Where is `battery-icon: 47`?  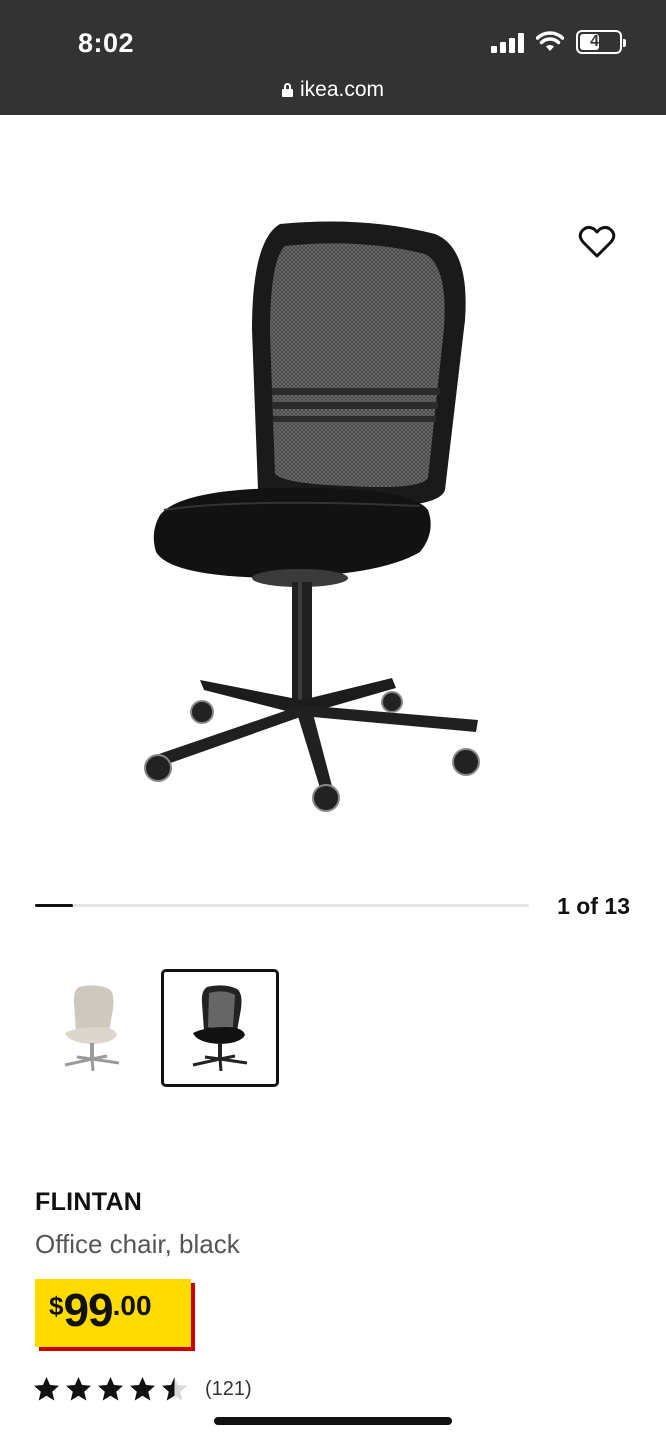 battery-icon: 47 is located at coordinates (601, 42).